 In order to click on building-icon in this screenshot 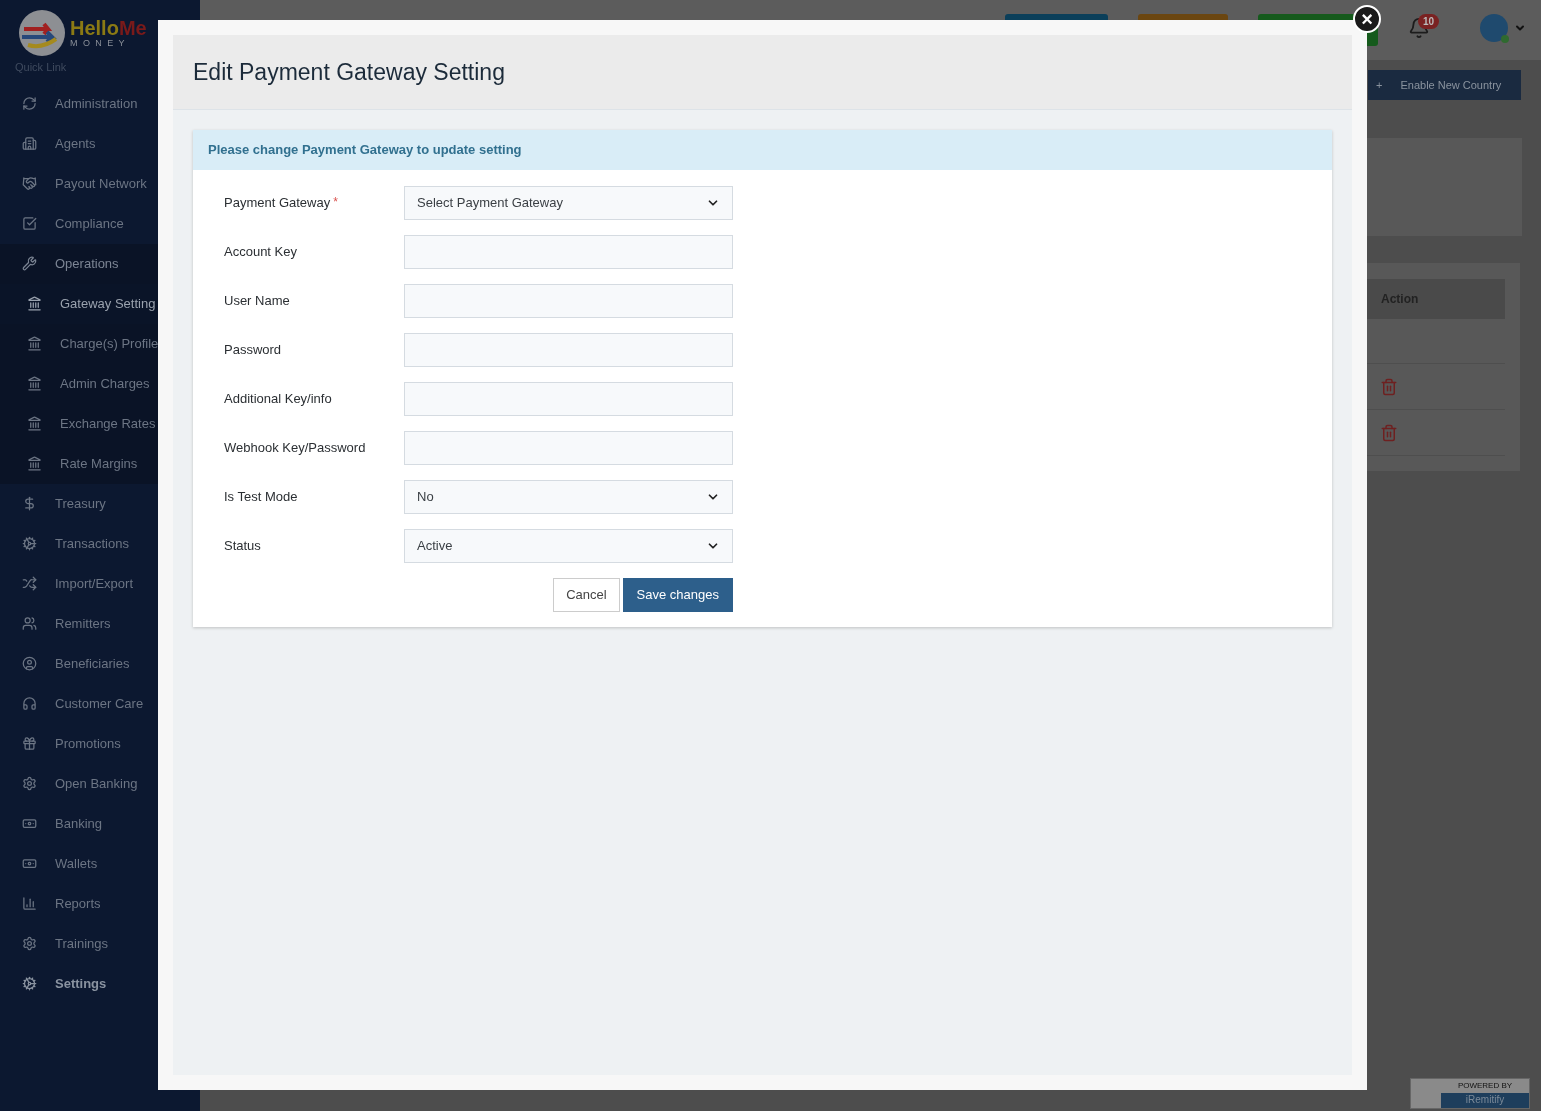, I will do `click(29, 143)`.